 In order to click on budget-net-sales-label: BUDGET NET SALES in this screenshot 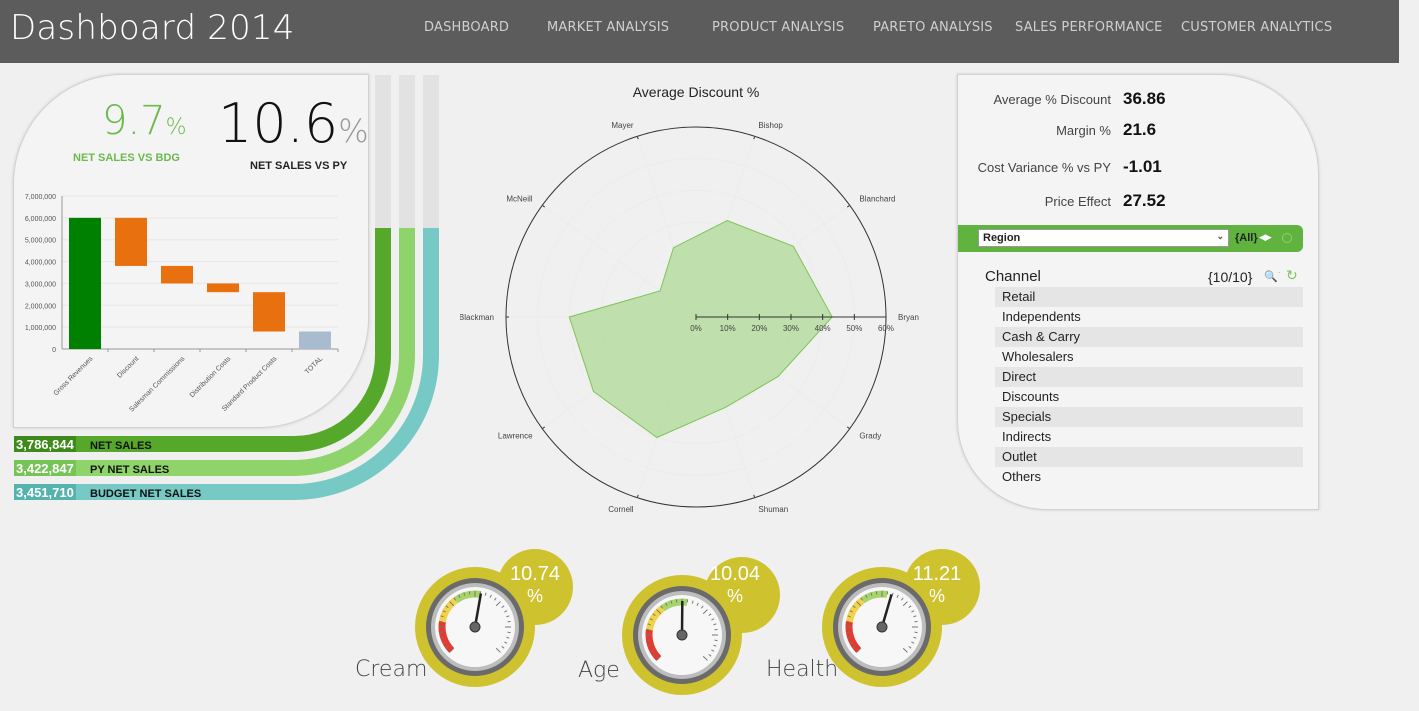, I will do `click(145, 494)`.